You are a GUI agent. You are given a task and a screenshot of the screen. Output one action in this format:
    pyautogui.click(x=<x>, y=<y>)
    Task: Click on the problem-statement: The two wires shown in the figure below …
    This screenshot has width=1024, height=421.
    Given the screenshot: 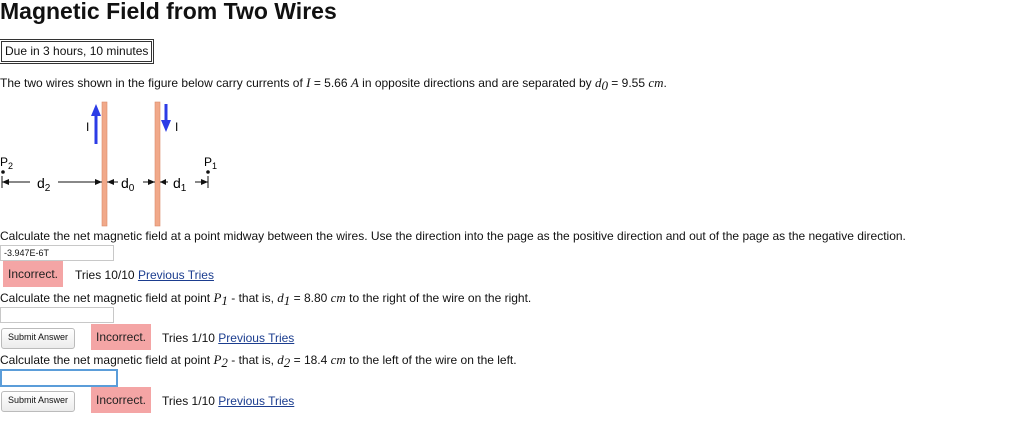 What is the action you would take?
    pyautogui.click(x=333, y=84)
    